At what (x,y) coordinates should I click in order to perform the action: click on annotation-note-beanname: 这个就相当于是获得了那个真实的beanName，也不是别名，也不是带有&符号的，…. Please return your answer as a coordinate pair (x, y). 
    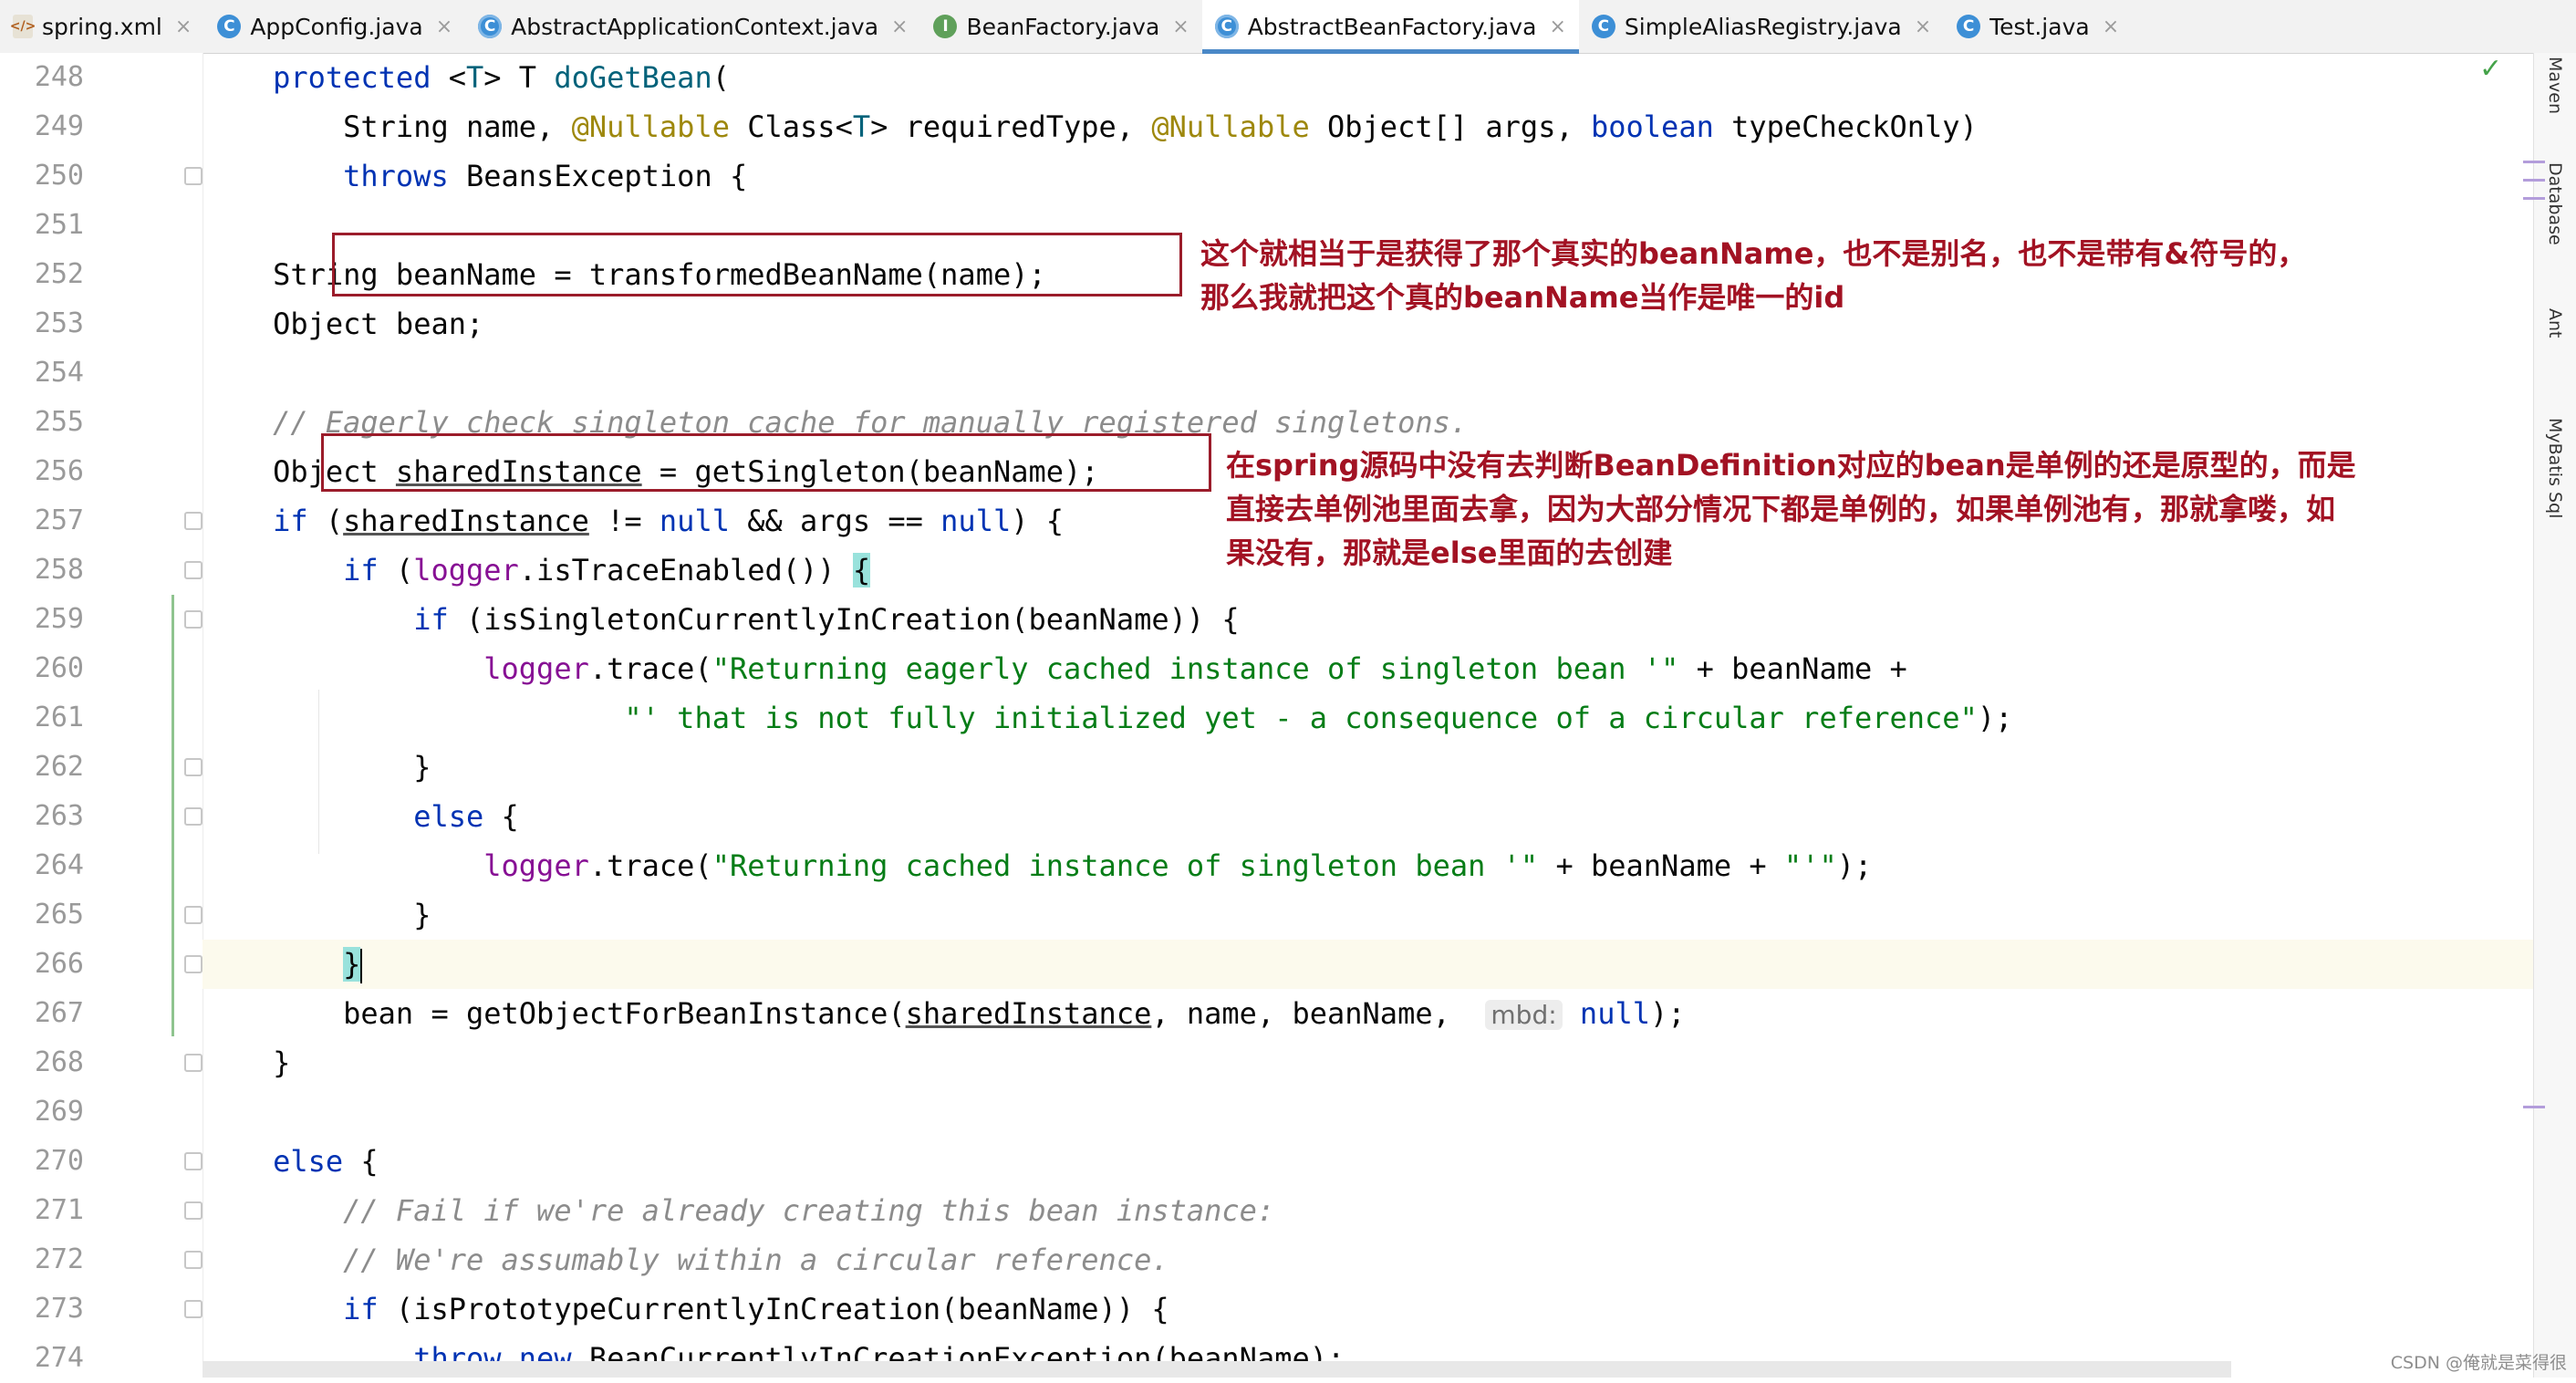
    Looking at the image, I should click on (1754, 275).